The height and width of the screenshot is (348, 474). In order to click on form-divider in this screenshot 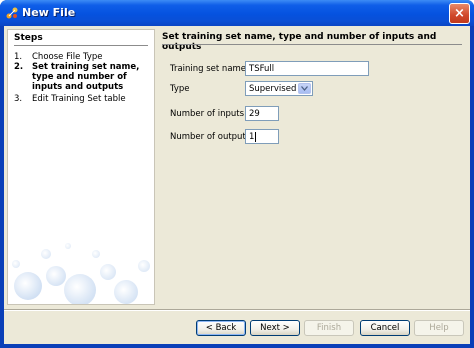, I will do `click(312, 44)`.